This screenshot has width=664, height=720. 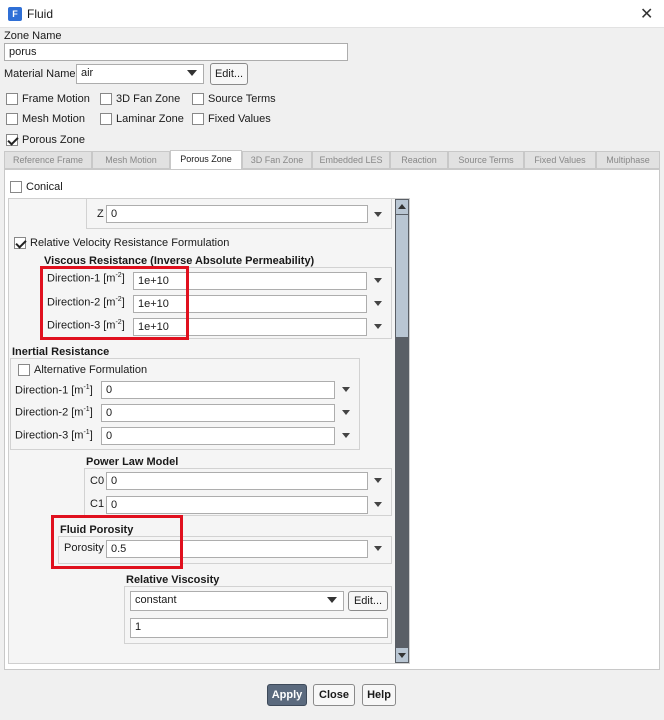 I want to click on viscous-direction-2-dropdown-icon, so click(x=378, y=303).